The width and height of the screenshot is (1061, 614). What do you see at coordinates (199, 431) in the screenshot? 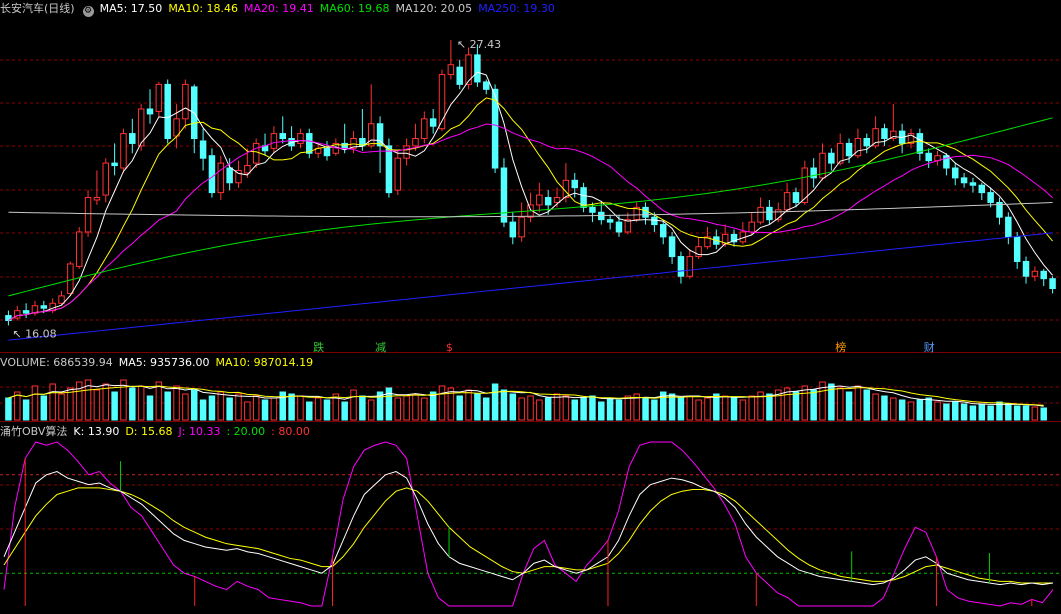
I see `indicator-j-label: J: 10.33` at bounding box center [199, 431].